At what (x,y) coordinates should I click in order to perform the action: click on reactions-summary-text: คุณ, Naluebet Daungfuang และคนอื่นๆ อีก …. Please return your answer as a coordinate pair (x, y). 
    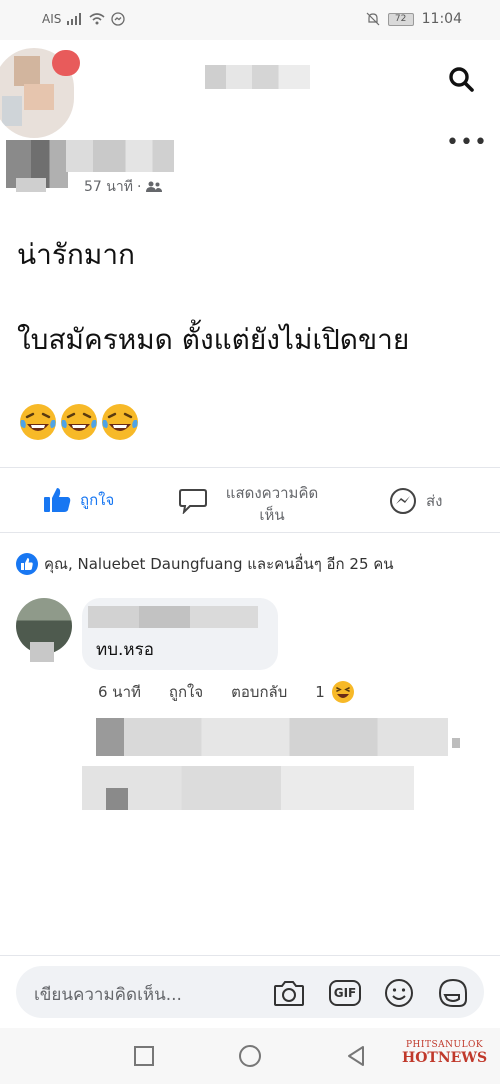
    Looking at the image, I should click on (219, 564).